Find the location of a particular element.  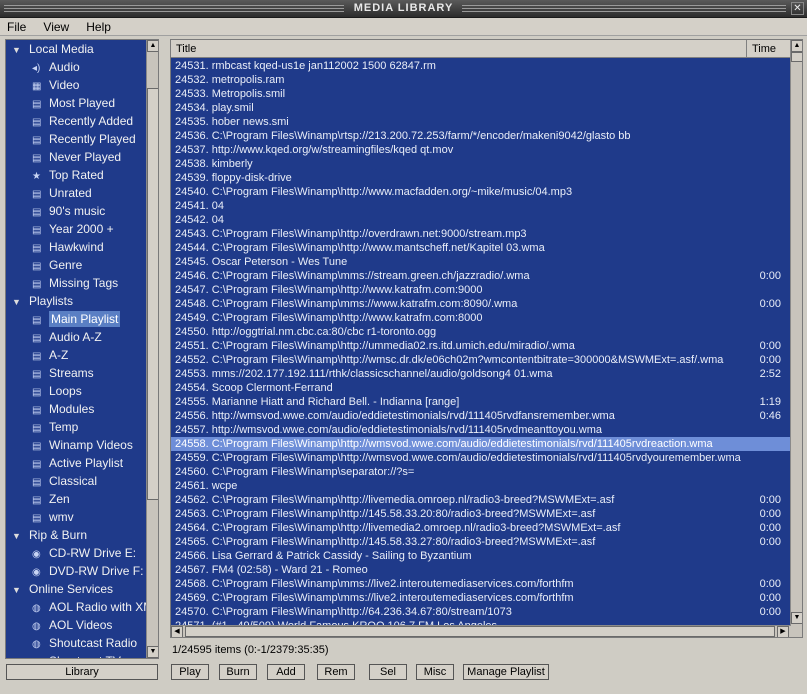

tree-category: ▼ Rip & Burn is located at coordinates (76, 535).